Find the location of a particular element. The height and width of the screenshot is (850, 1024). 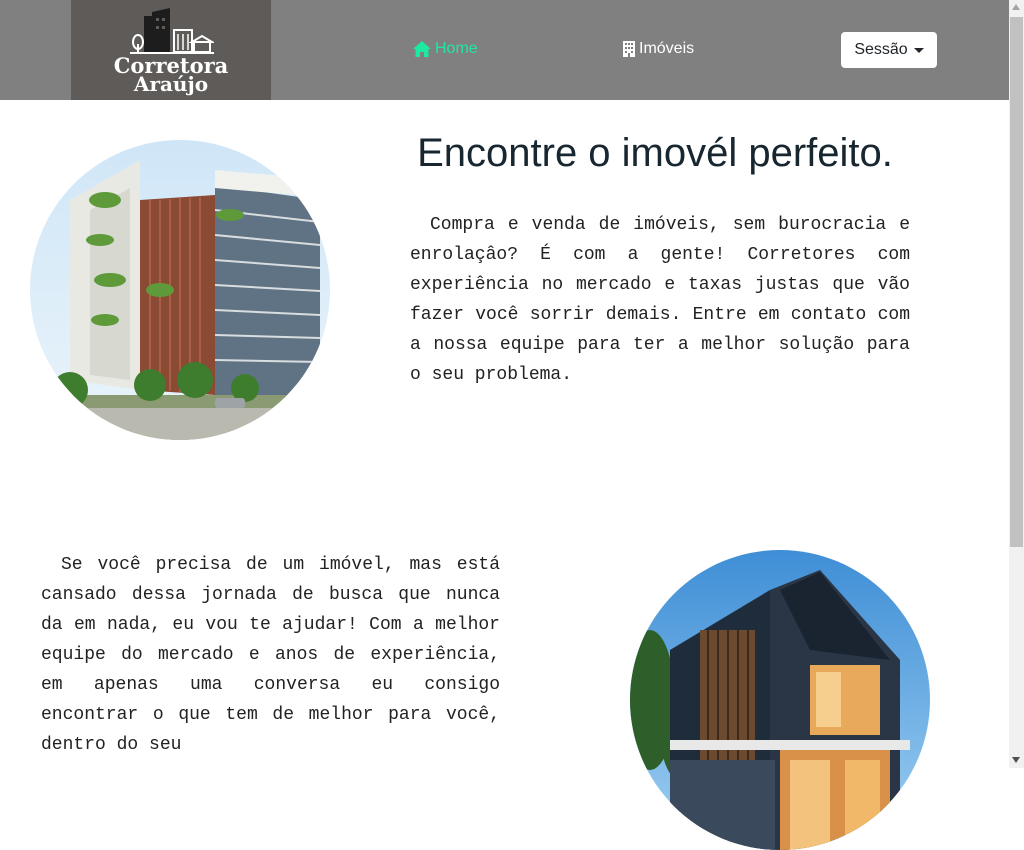

buildings-logo-icon is located at coordinates (172, 31).